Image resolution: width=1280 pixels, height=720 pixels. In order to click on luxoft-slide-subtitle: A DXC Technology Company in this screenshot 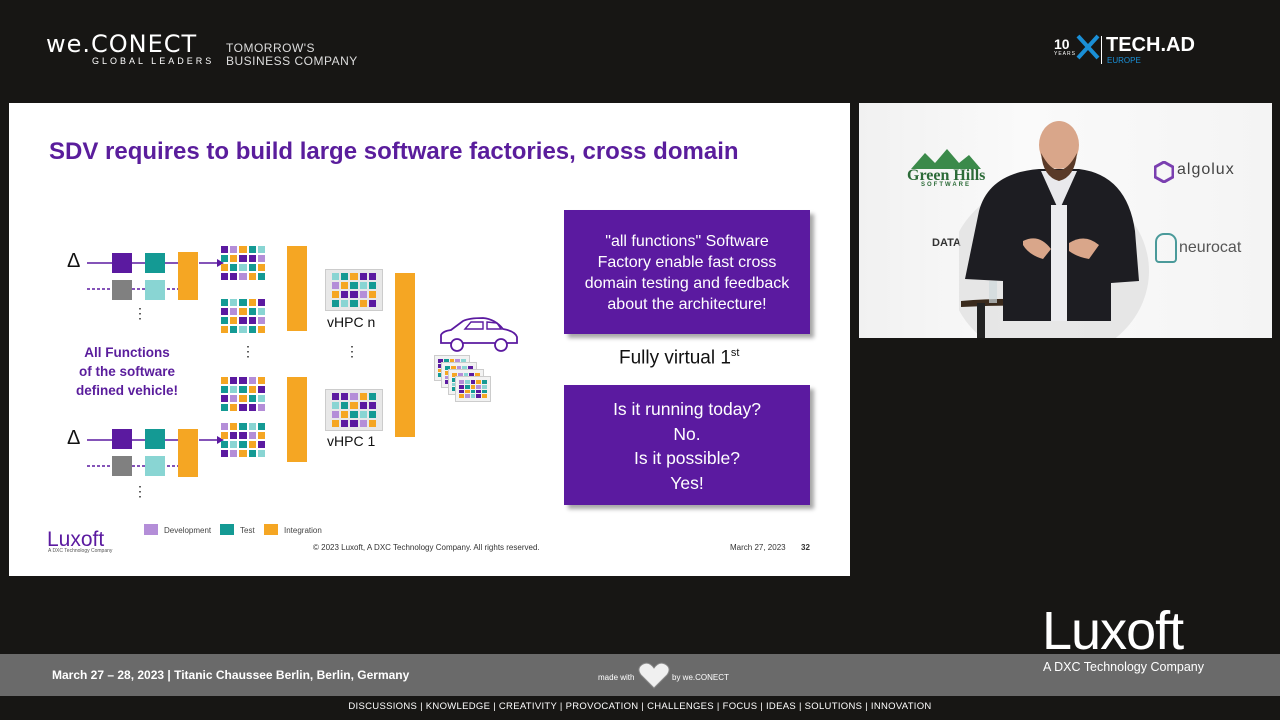, I will do `click(80, 551)`.